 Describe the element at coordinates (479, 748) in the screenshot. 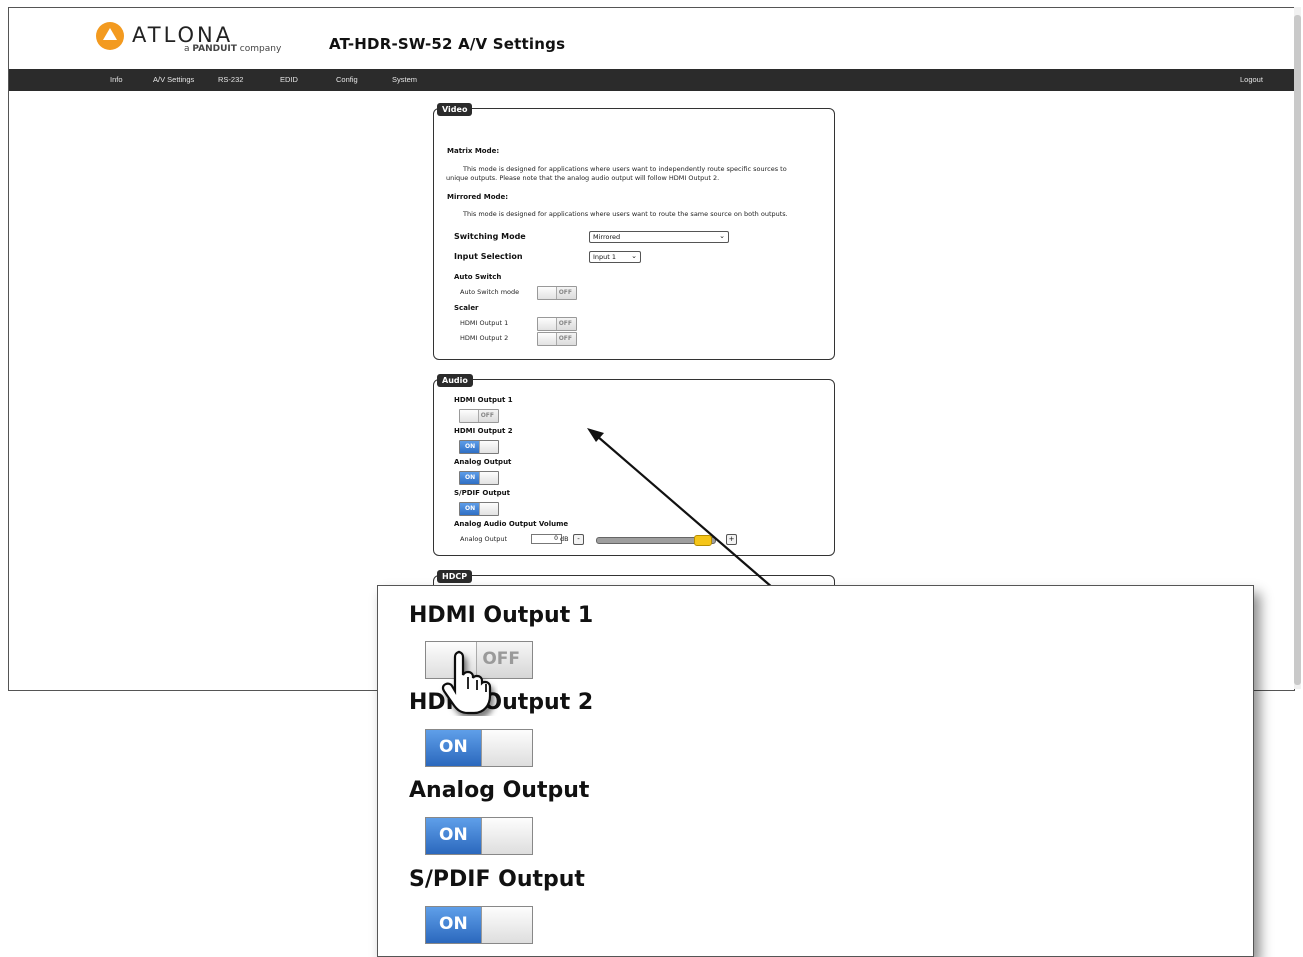

I see `zoom-hdmi-out2-toggle: ON` at that location.